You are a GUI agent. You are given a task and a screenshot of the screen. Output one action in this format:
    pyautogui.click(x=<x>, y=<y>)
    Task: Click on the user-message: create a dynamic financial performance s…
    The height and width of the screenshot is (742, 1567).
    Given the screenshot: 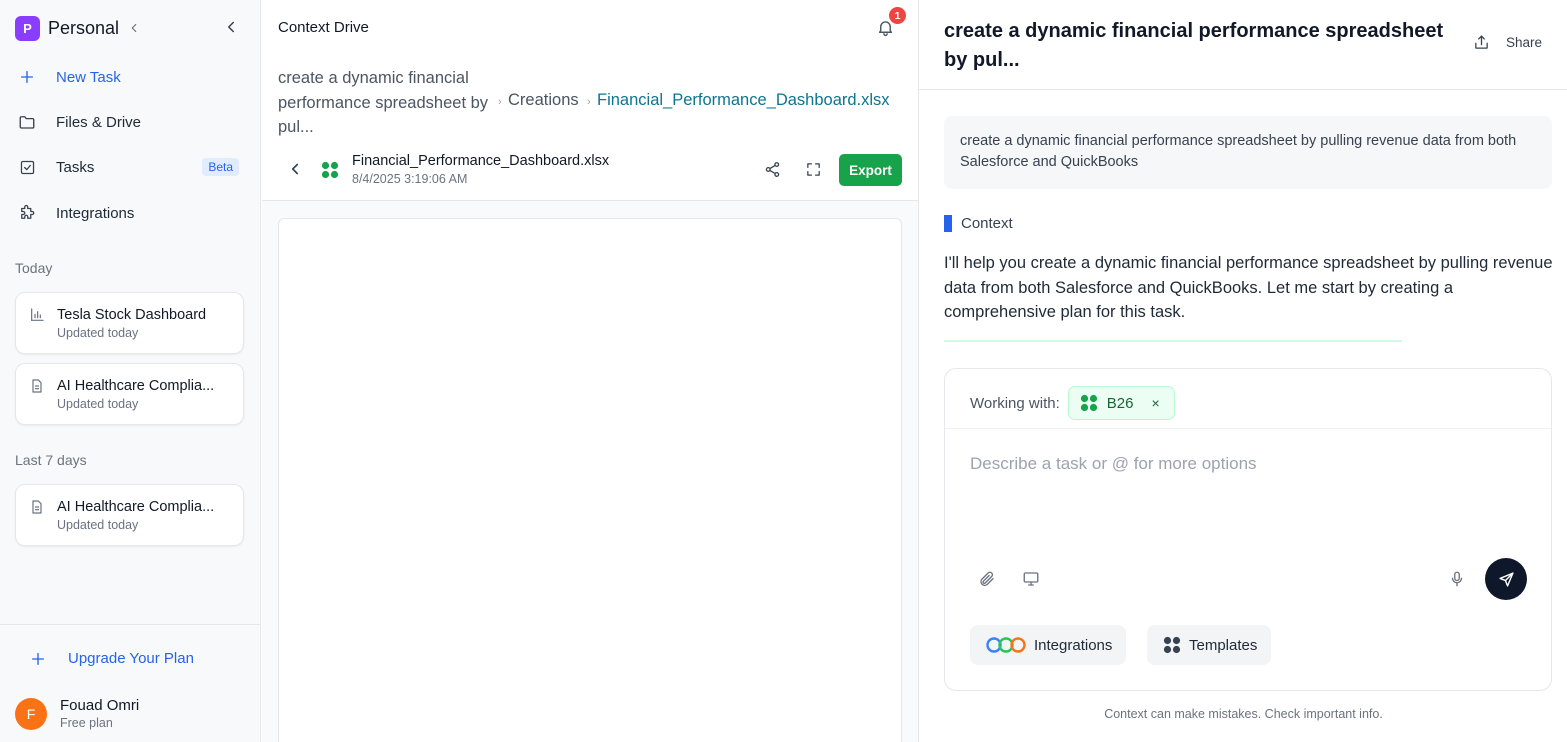 What is the action you would take?
    pyautogui.click(x=1248, y=152)
    